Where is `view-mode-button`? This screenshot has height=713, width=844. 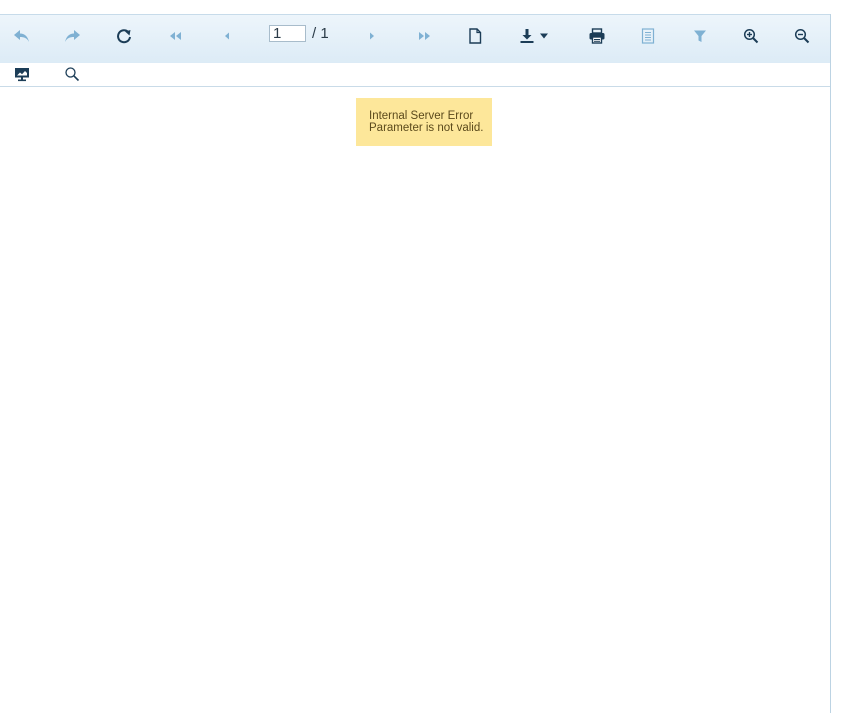 view-mode-button is located at coordinates (22, 74).